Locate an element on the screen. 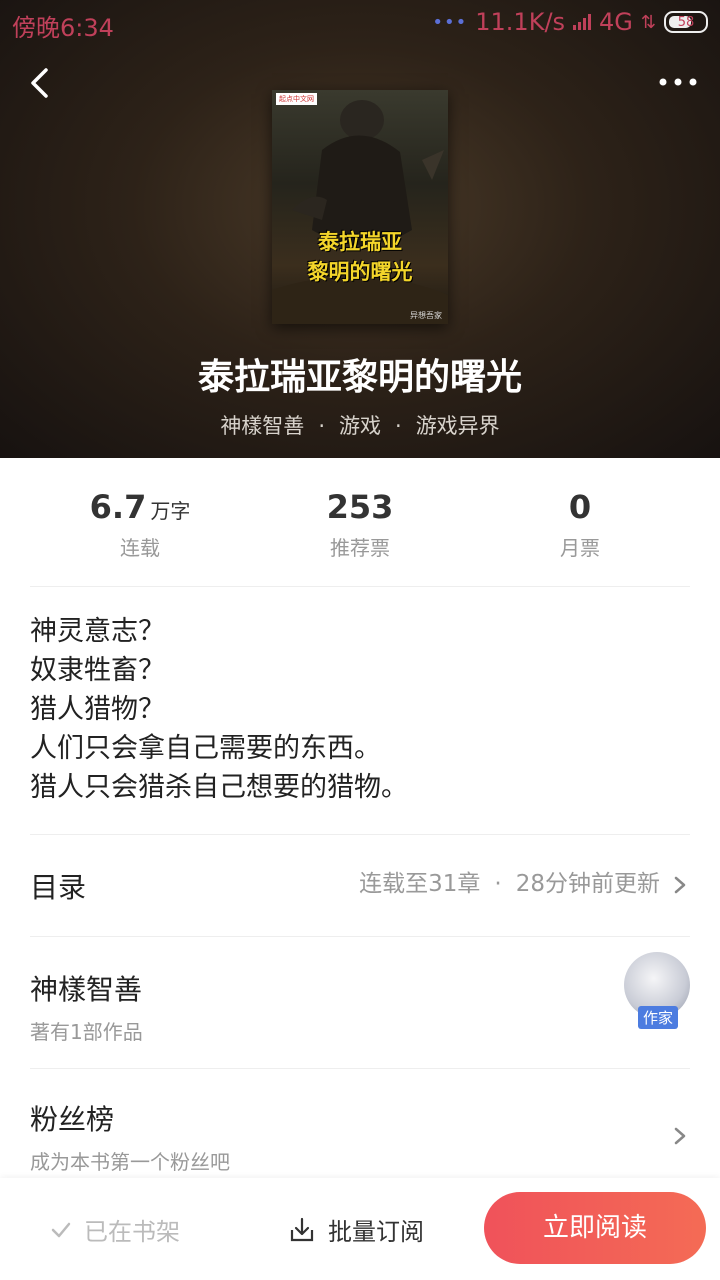  data-arrows-icon: ⇅ is located at coordinates (648, 22).